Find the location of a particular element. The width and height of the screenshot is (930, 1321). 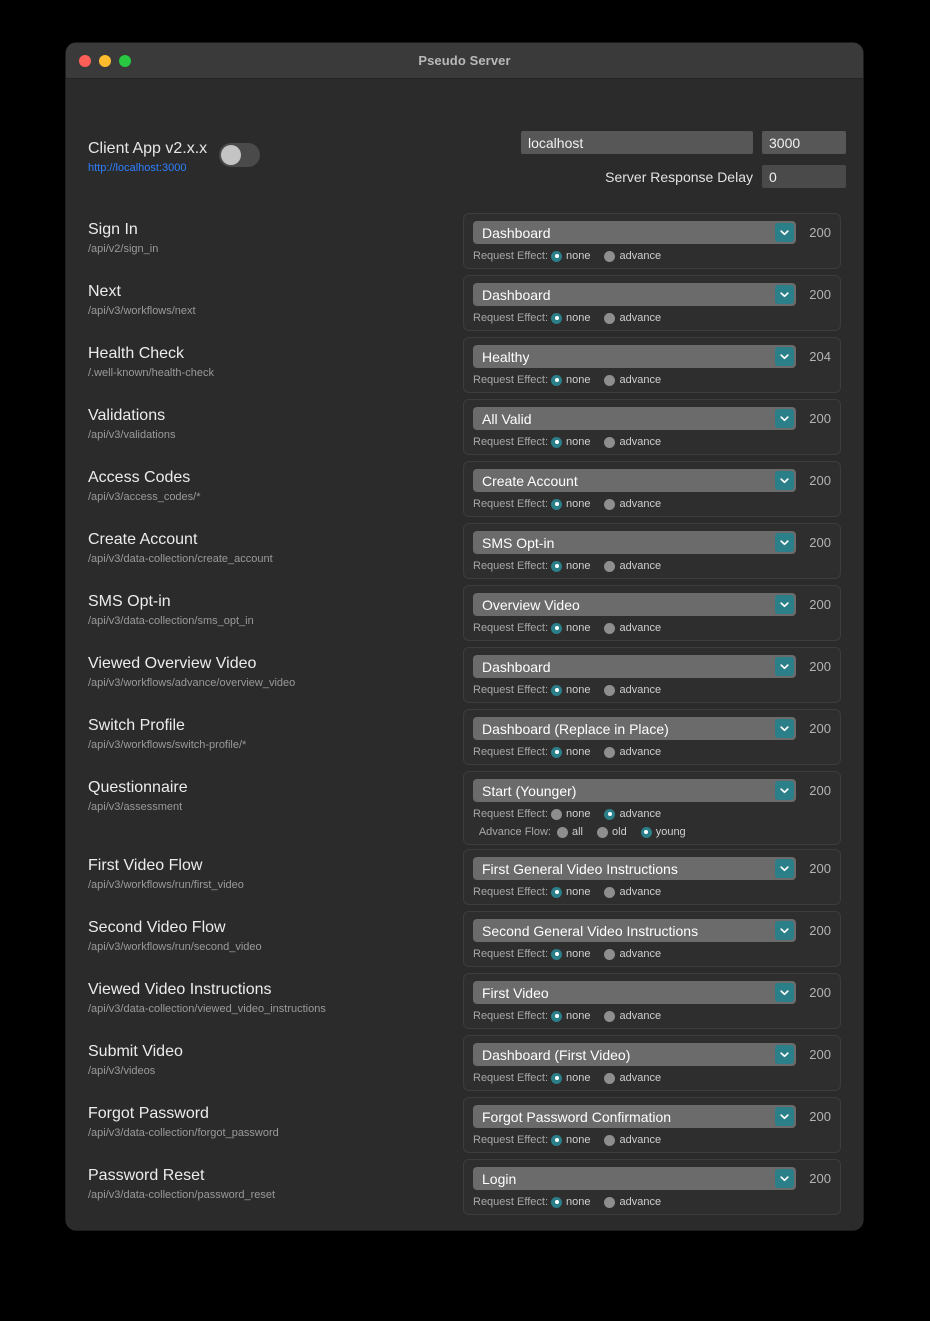

response-select: Dashboard (Replace in Place) is located at coordinates (634, 728).